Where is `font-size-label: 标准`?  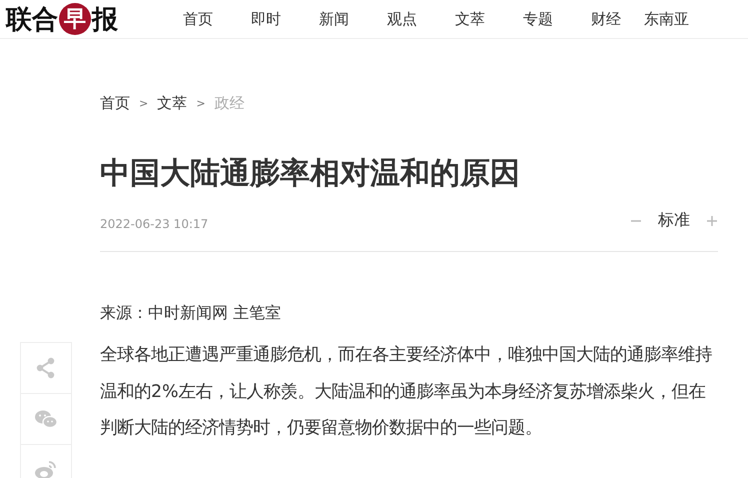
font-size-label: 标准 is located at coordinates (674, 220).